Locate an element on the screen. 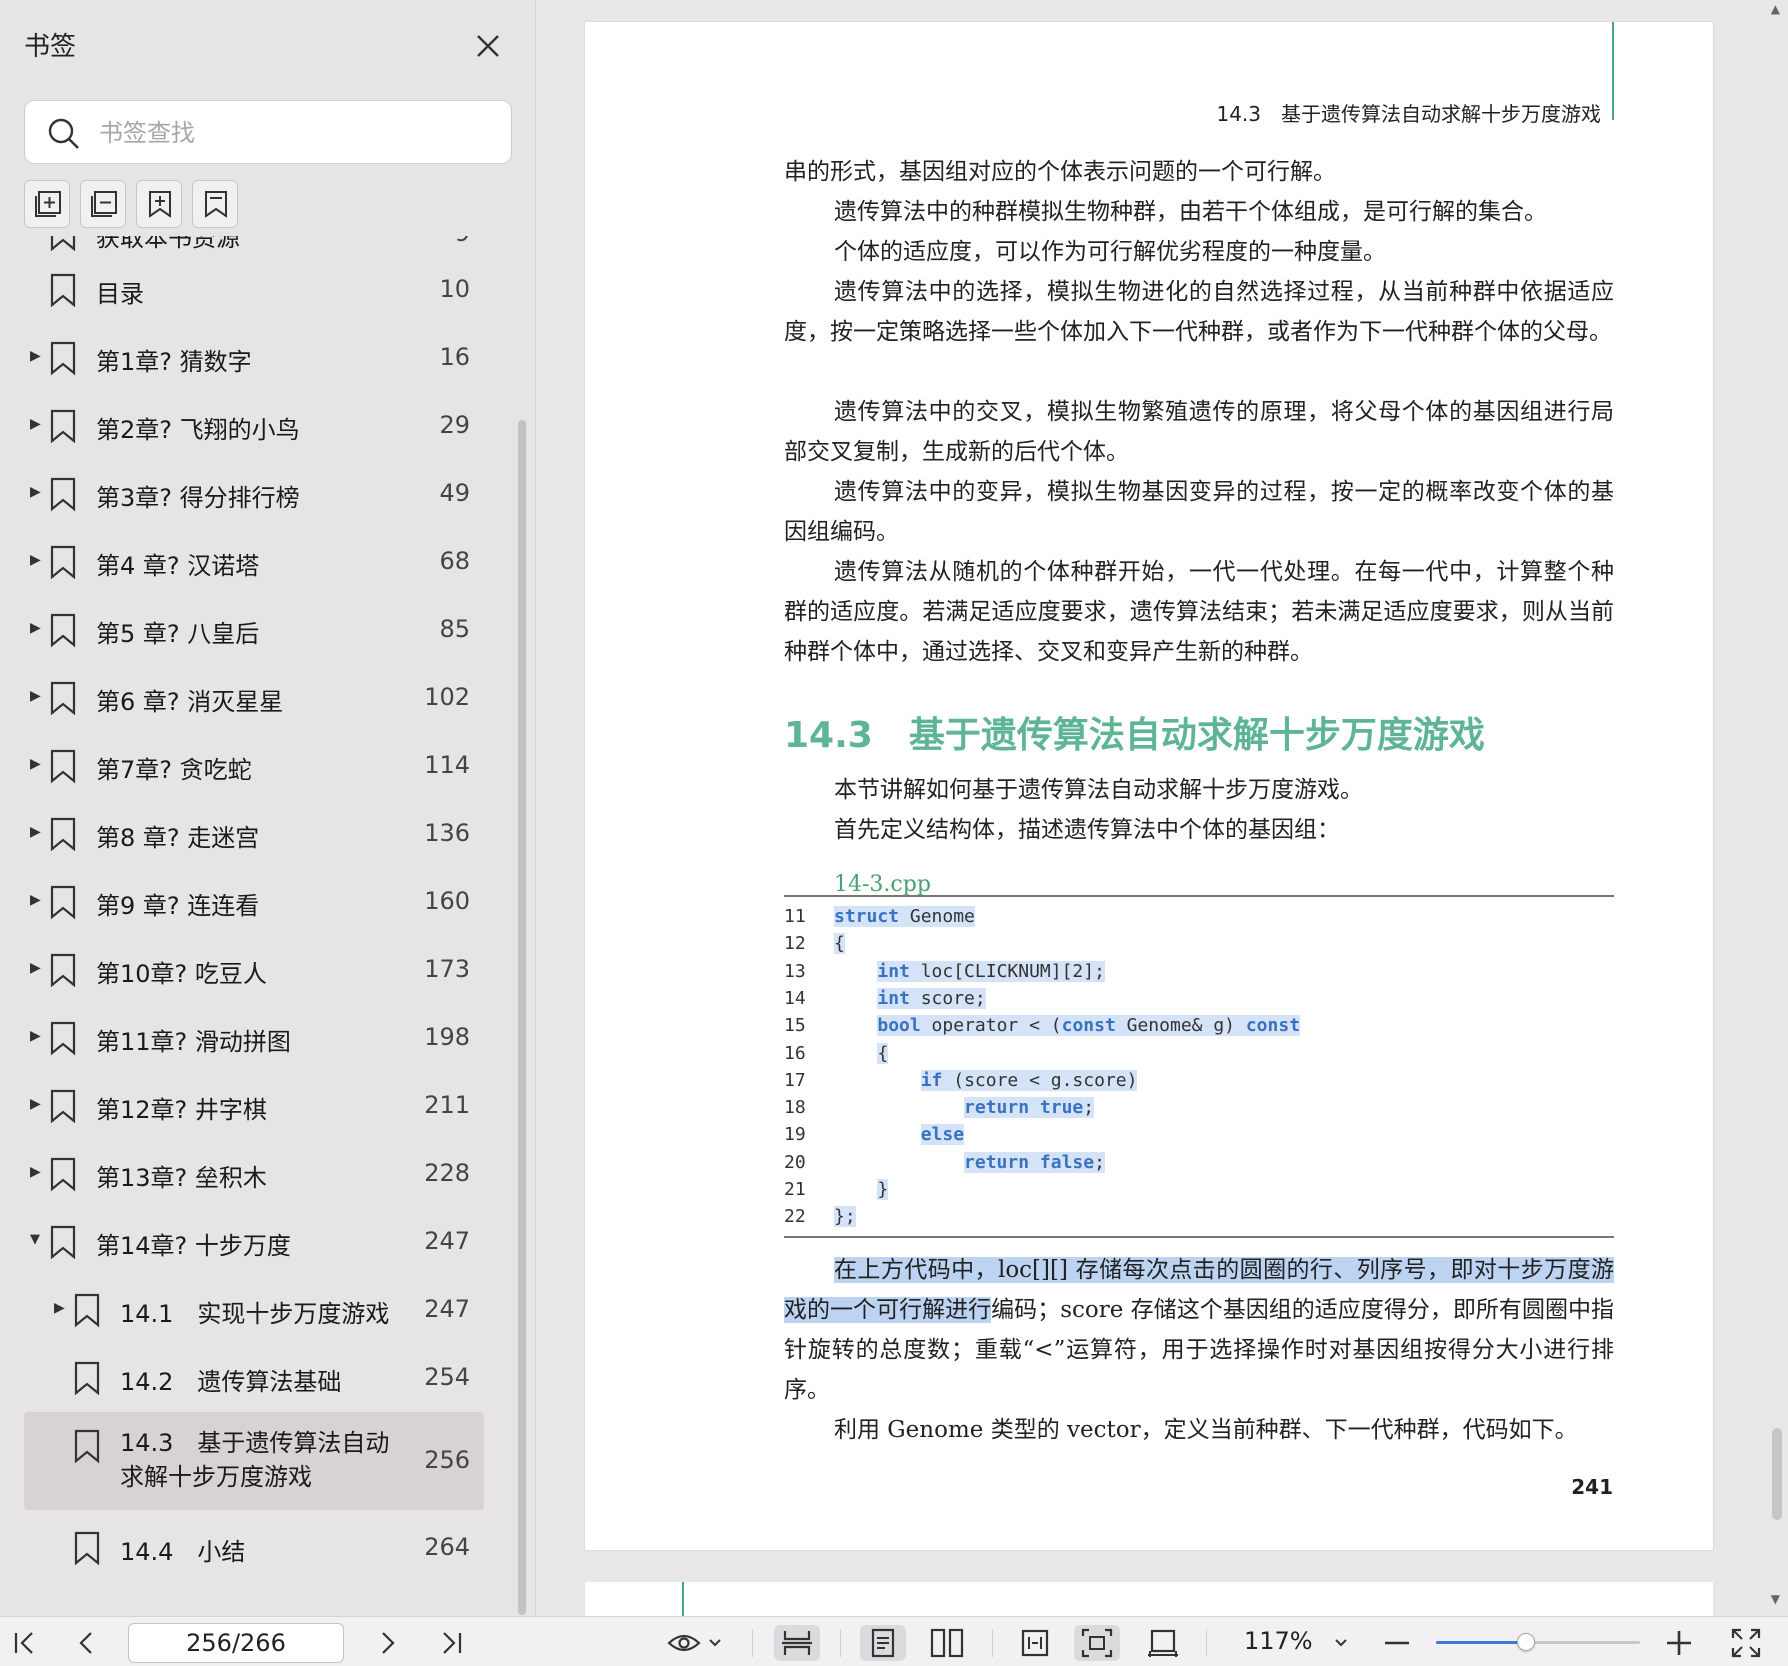  bookmark-item: ▶ 第12章? 井字棋 211 is located at coordinates (254, 1106).